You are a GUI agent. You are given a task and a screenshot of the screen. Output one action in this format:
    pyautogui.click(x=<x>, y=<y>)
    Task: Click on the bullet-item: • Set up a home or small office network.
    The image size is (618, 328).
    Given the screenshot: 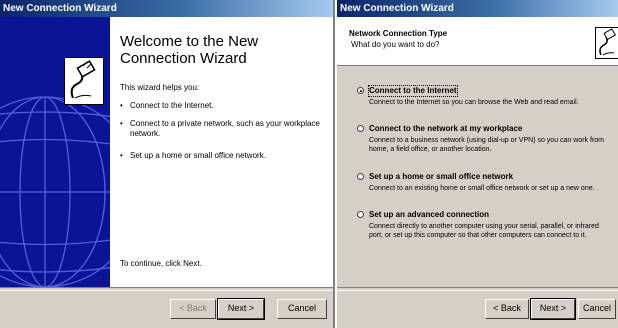 What is the action you would take?
    pyautogui.click(x=193, y=155)
    